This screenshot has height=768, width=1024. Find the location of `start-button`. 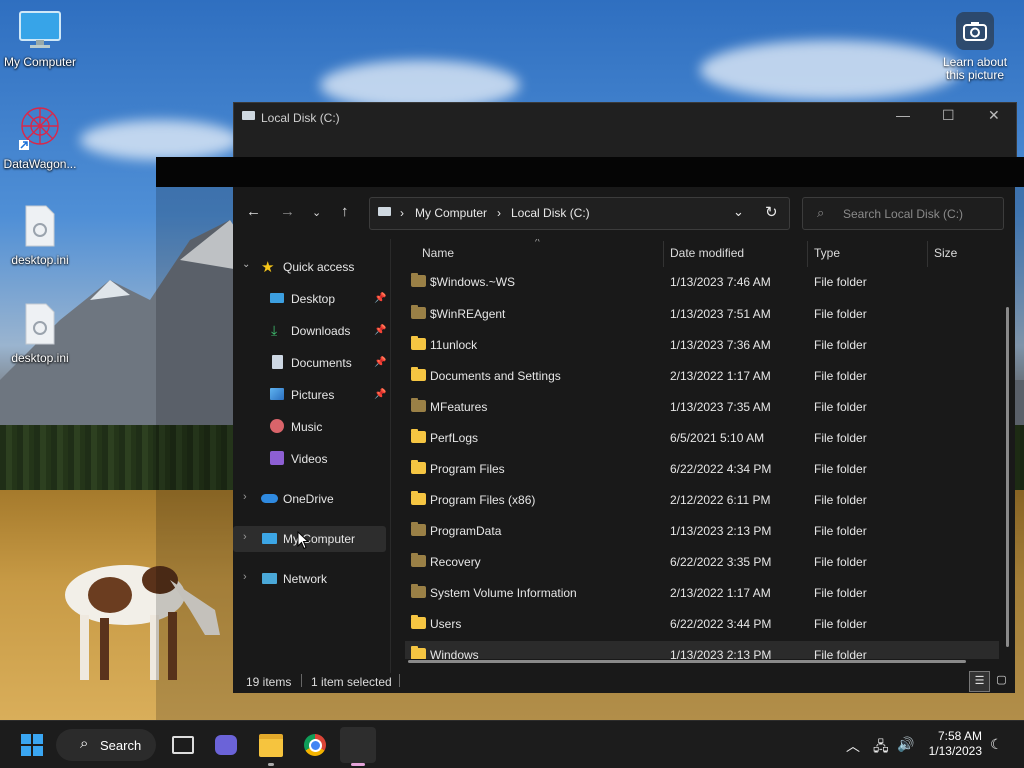

start-button is located at coordinates (32, 745).